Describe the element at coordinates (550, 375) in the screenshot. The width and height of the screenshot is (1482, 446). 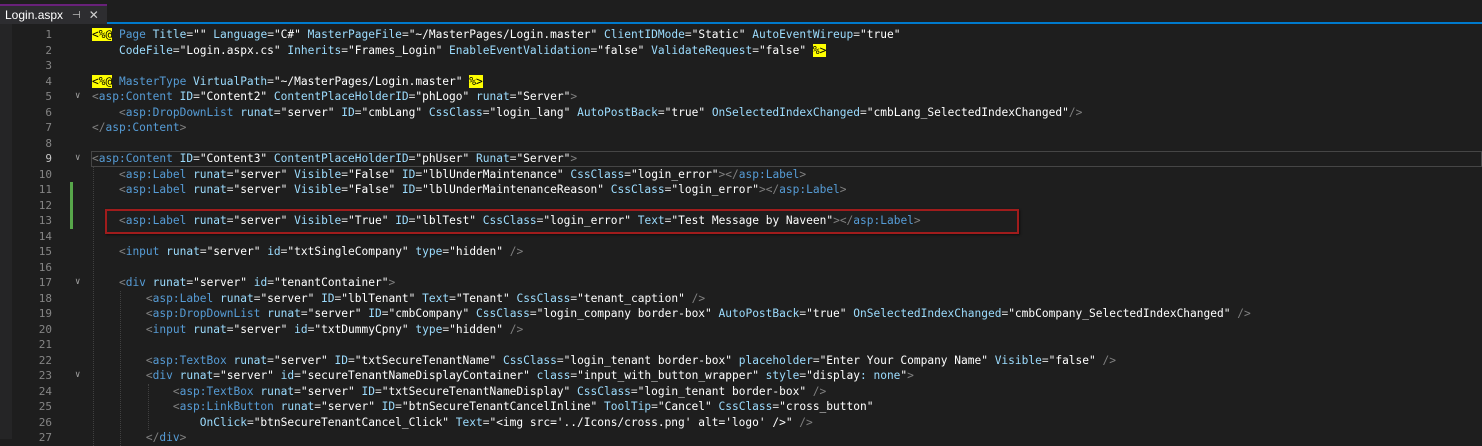
I see `code-token: class` at that location.